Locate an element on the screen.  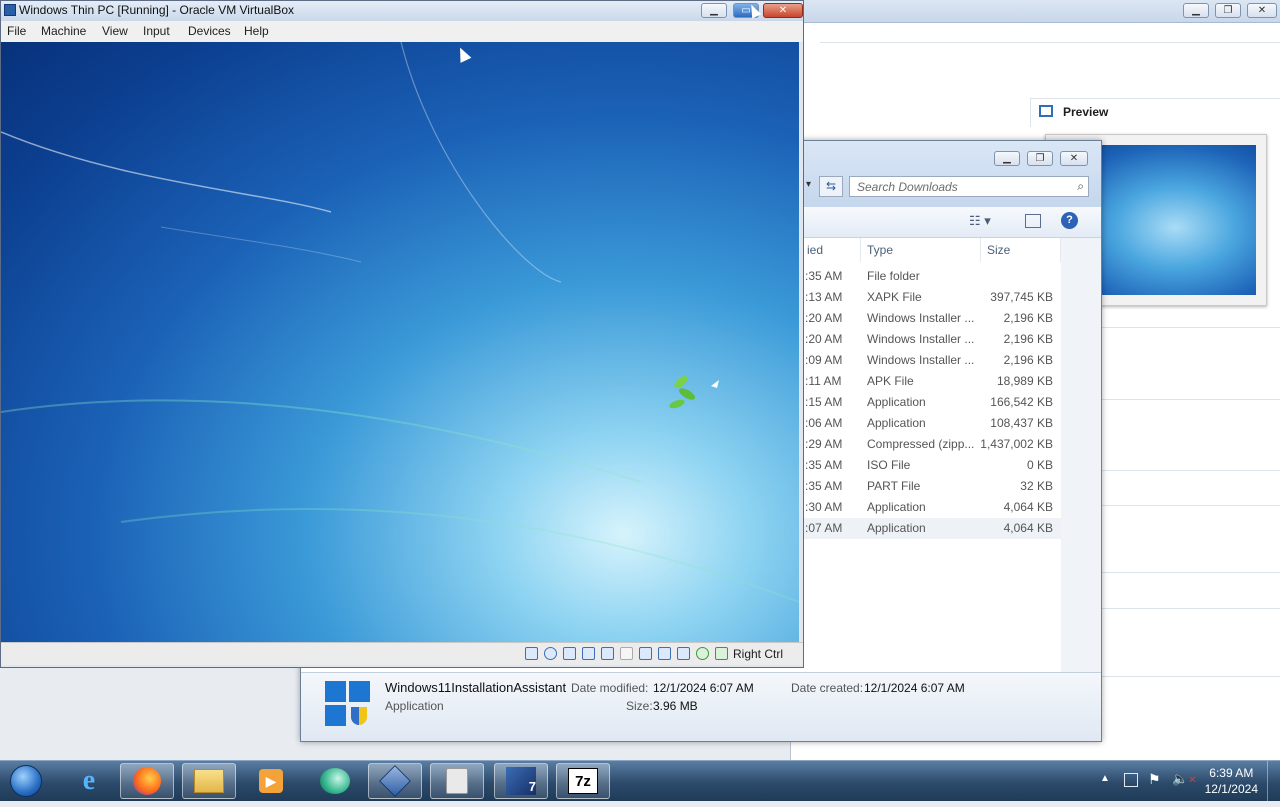
clock-time: 6:39 AM is located at coordinates (1231, 773).